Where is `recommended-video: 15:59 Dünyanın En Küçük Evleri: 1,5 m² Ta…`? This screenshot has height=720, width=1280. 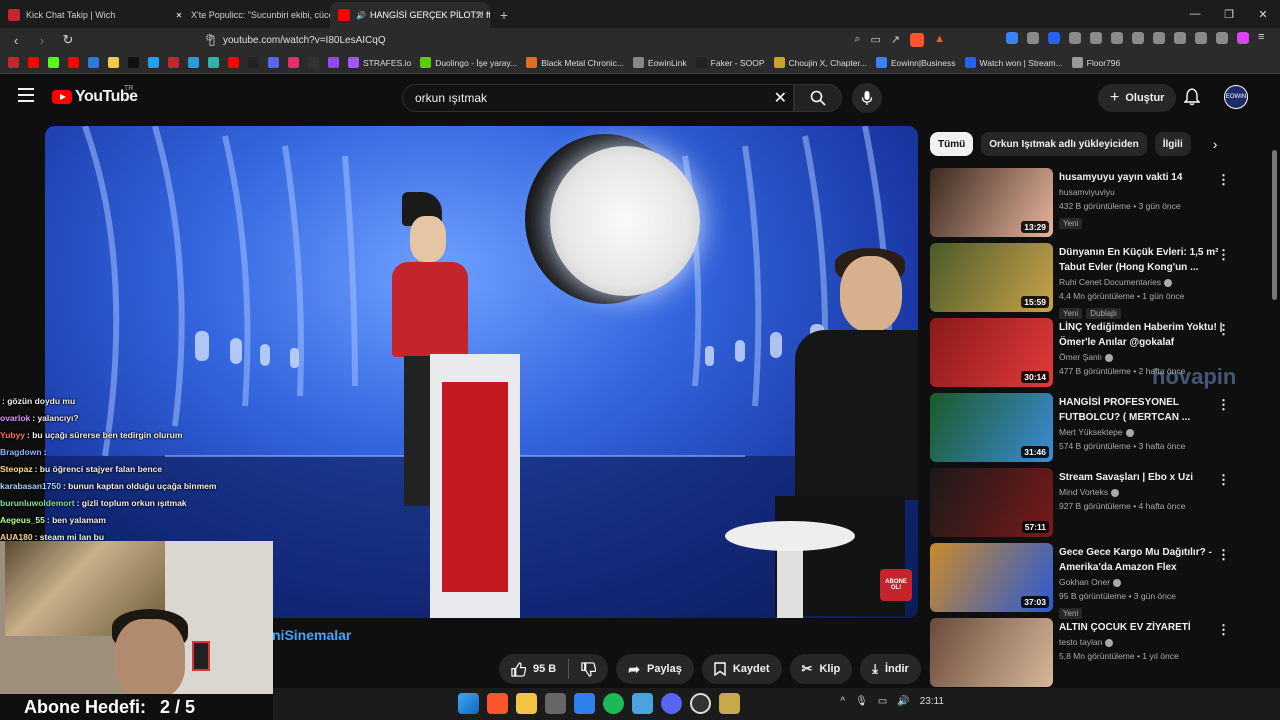 recommended-video: 15:59 Dünyanın En Küçük Evleri: 1,5 m² Ta… is located at coordinates (1095, 281).